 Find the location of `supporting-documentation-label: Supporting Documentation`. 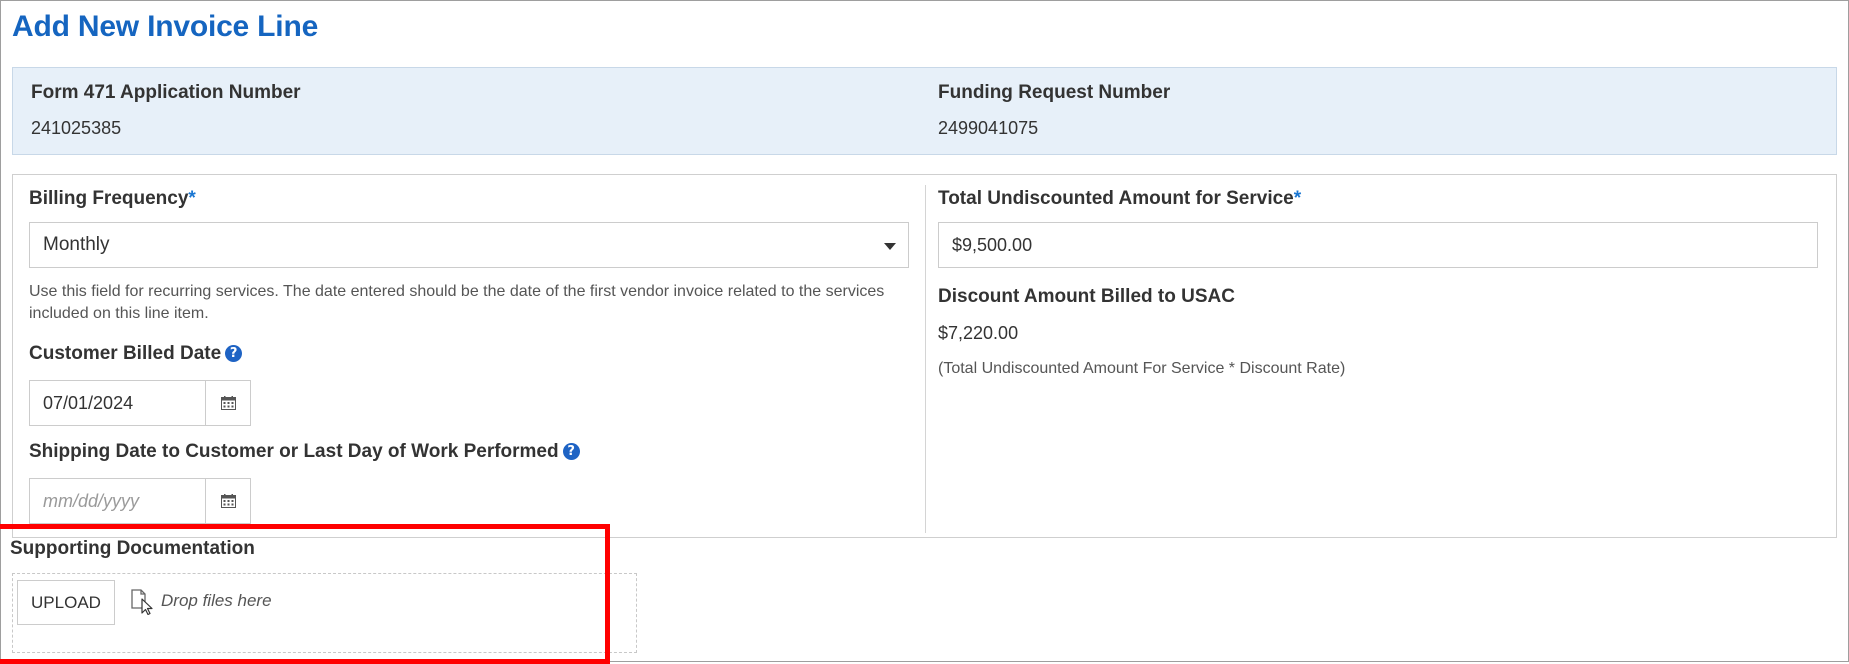

supporting-documentation-label: Supporting Documentation is located at coordinates (132, 548).